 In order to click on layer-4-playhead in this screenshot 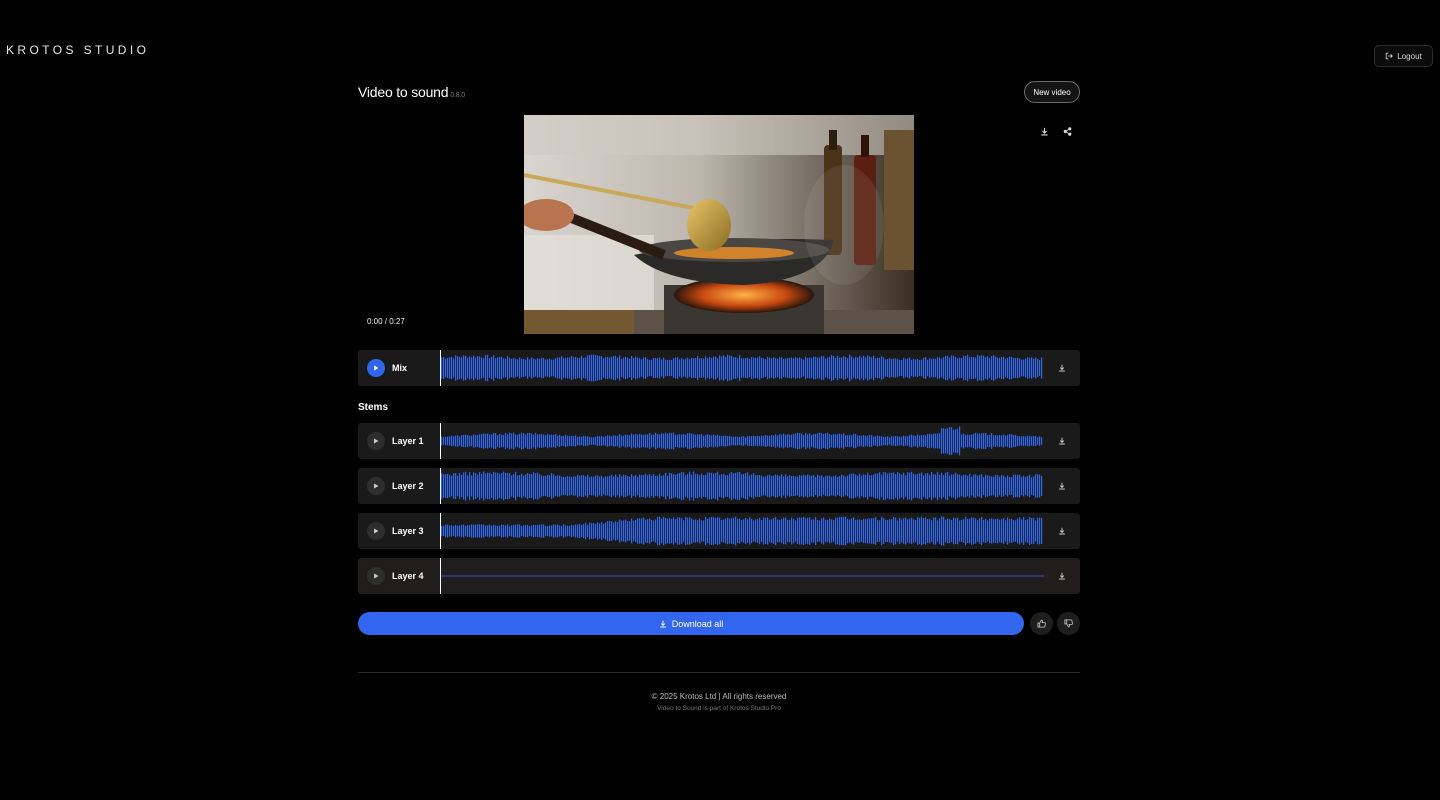, I will do `click(440, 576)`.